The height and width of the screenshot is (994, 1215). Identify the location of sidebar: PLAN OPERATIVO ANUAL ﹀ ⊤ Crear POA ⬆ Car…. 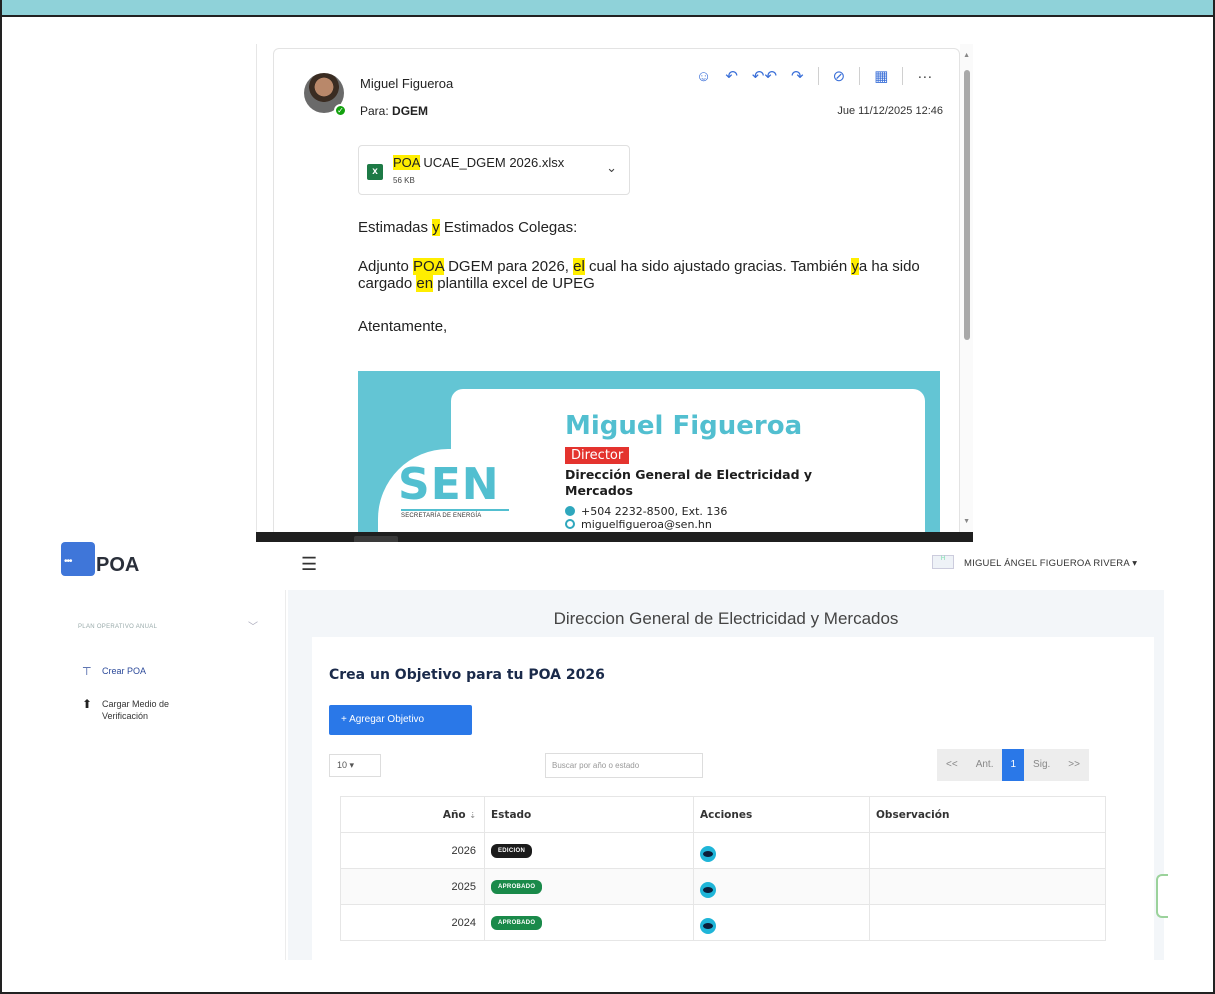
(173, 775).